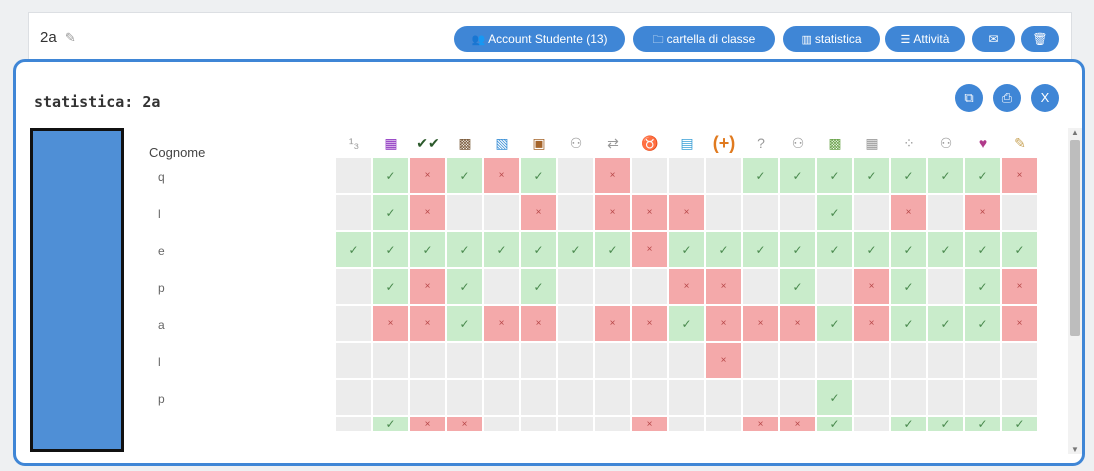  Describe the element at coordinates (872, 143) in the screenshot. I see `grid-icon: ▦` at that location.